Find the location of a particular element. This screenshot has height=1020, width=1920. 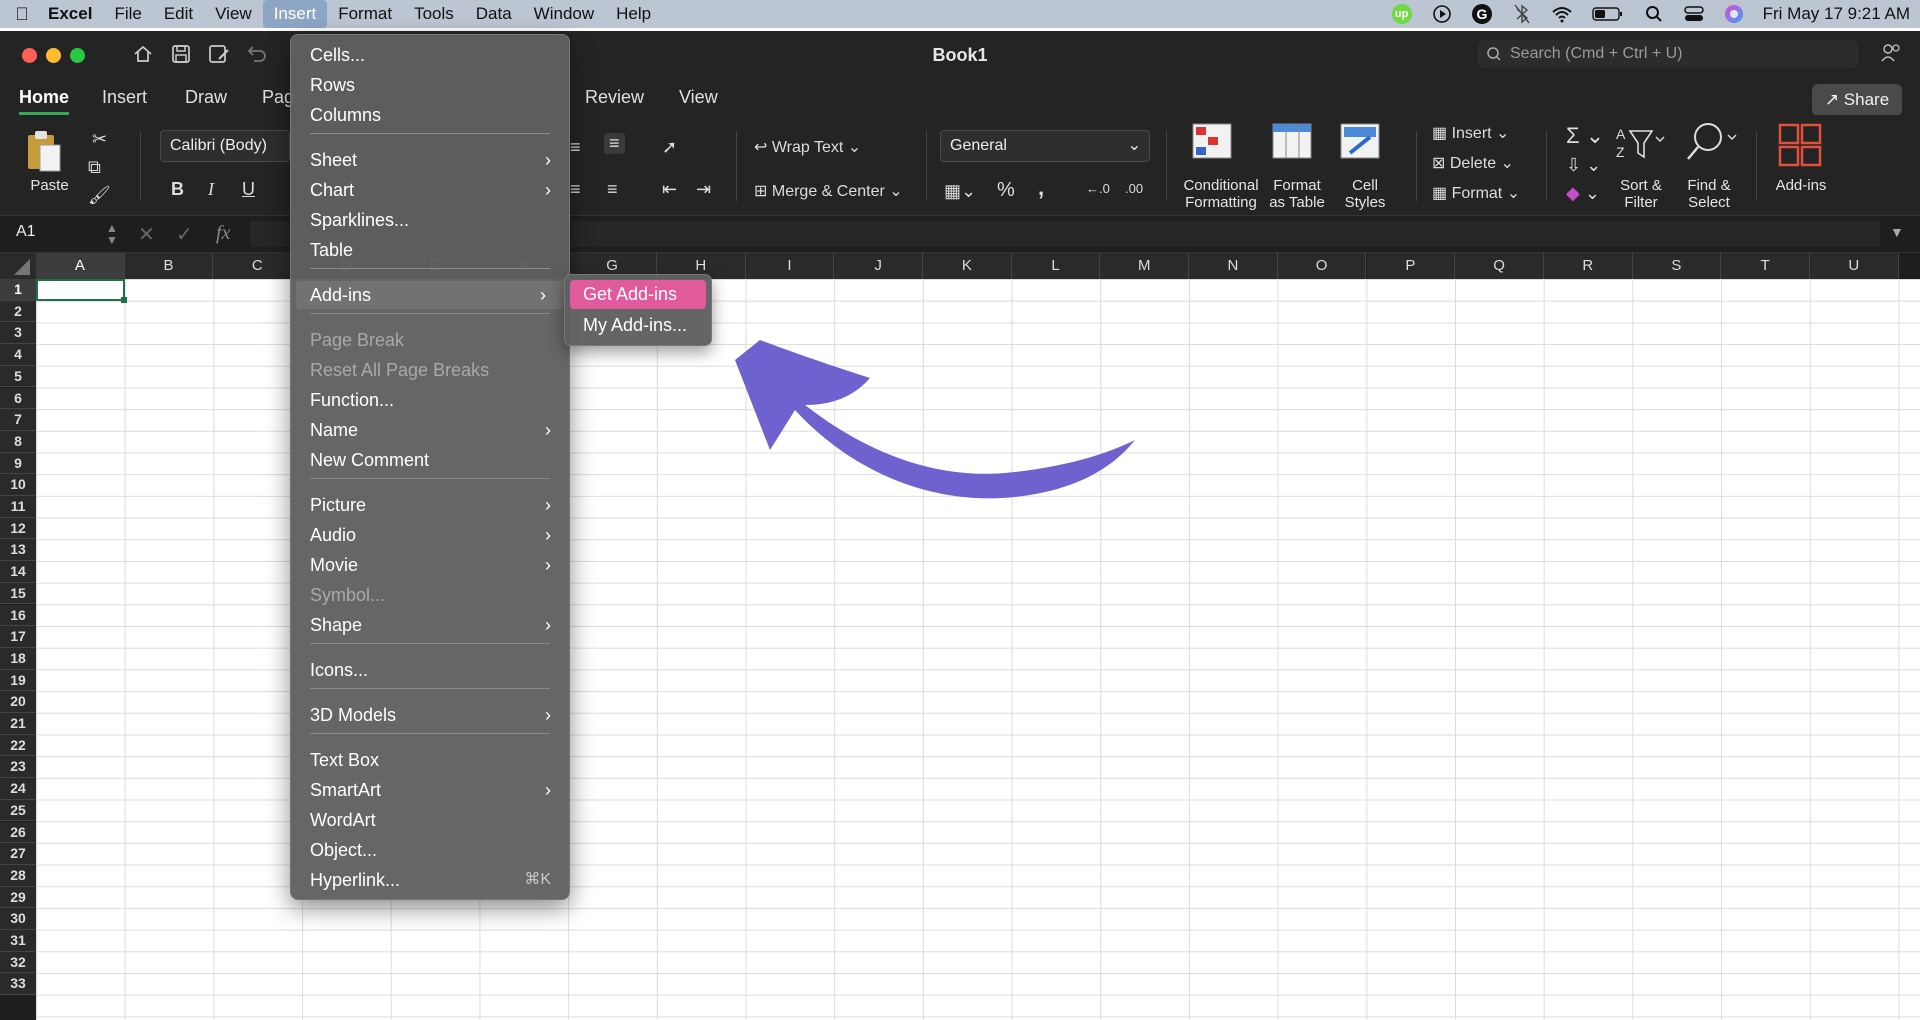

row-header-21: 21 is located at coordinates (18, 724).